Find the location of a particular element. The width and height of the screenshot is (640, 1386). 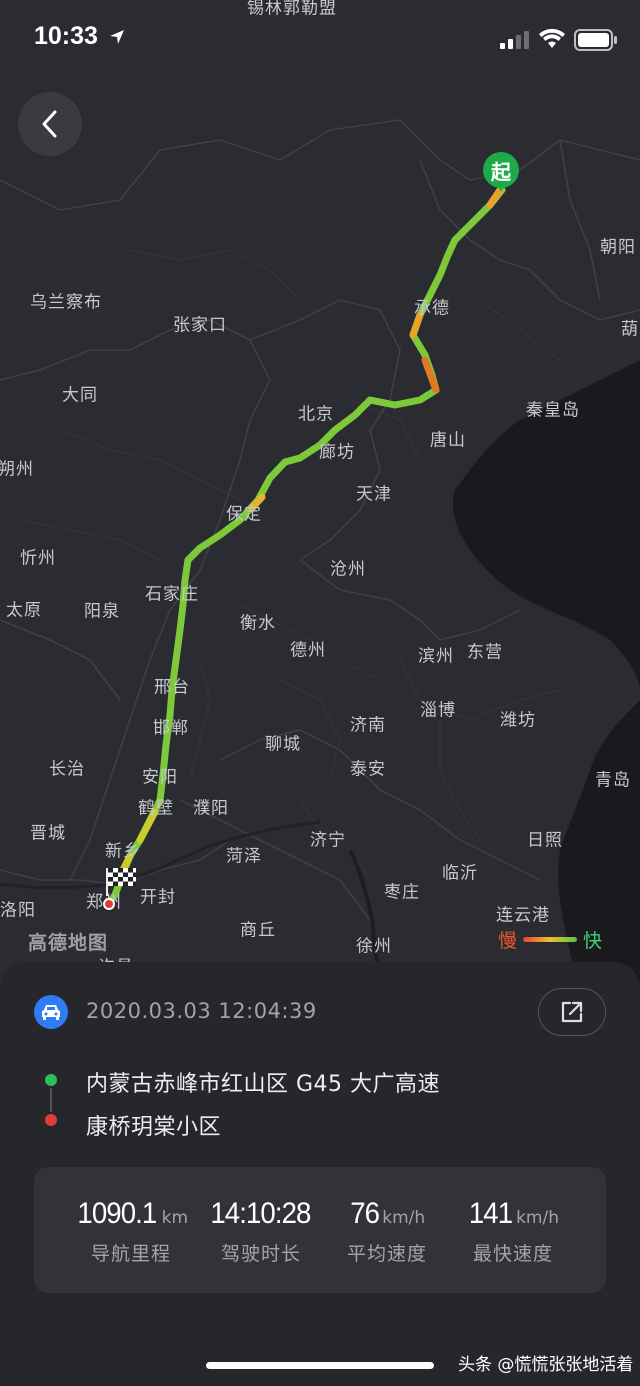

stat-max-speed-label: 最快速度 is located at coordinates (512, 1254).